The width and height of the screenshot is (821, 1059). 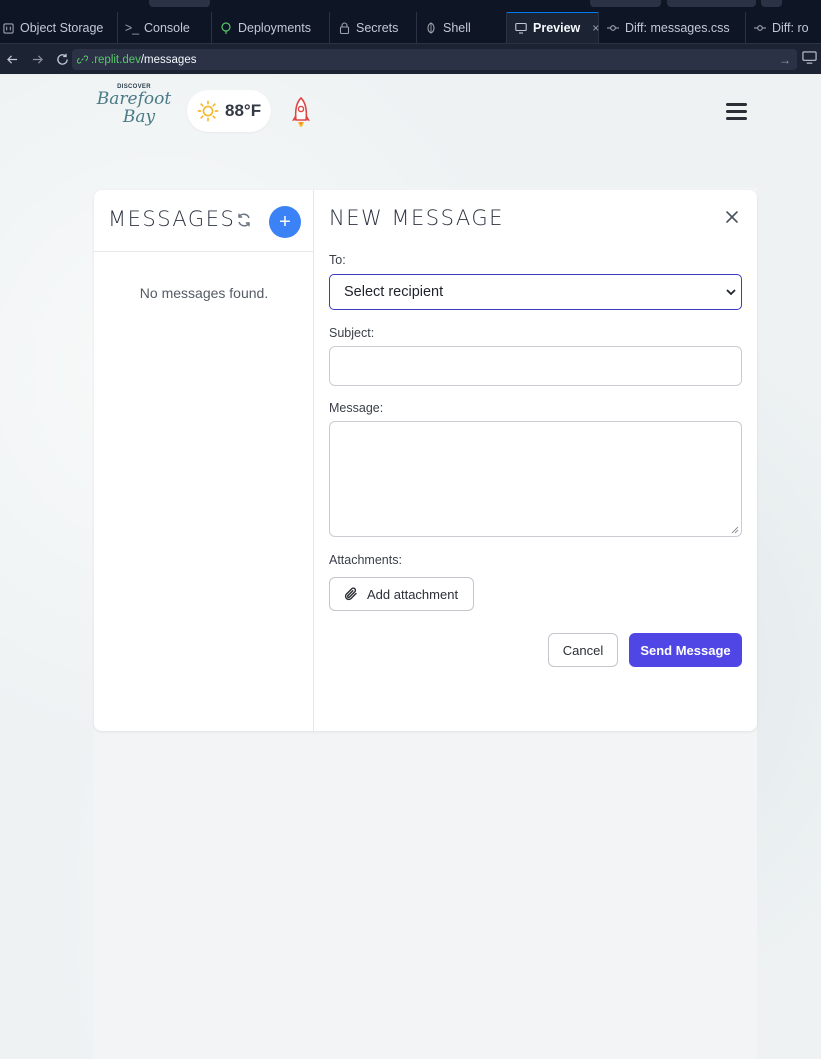 What do you see at coordinates (416, 218) in the screenshot?
I see `compose-title: NEW MESSAGE` at bounding box center [416, 218].